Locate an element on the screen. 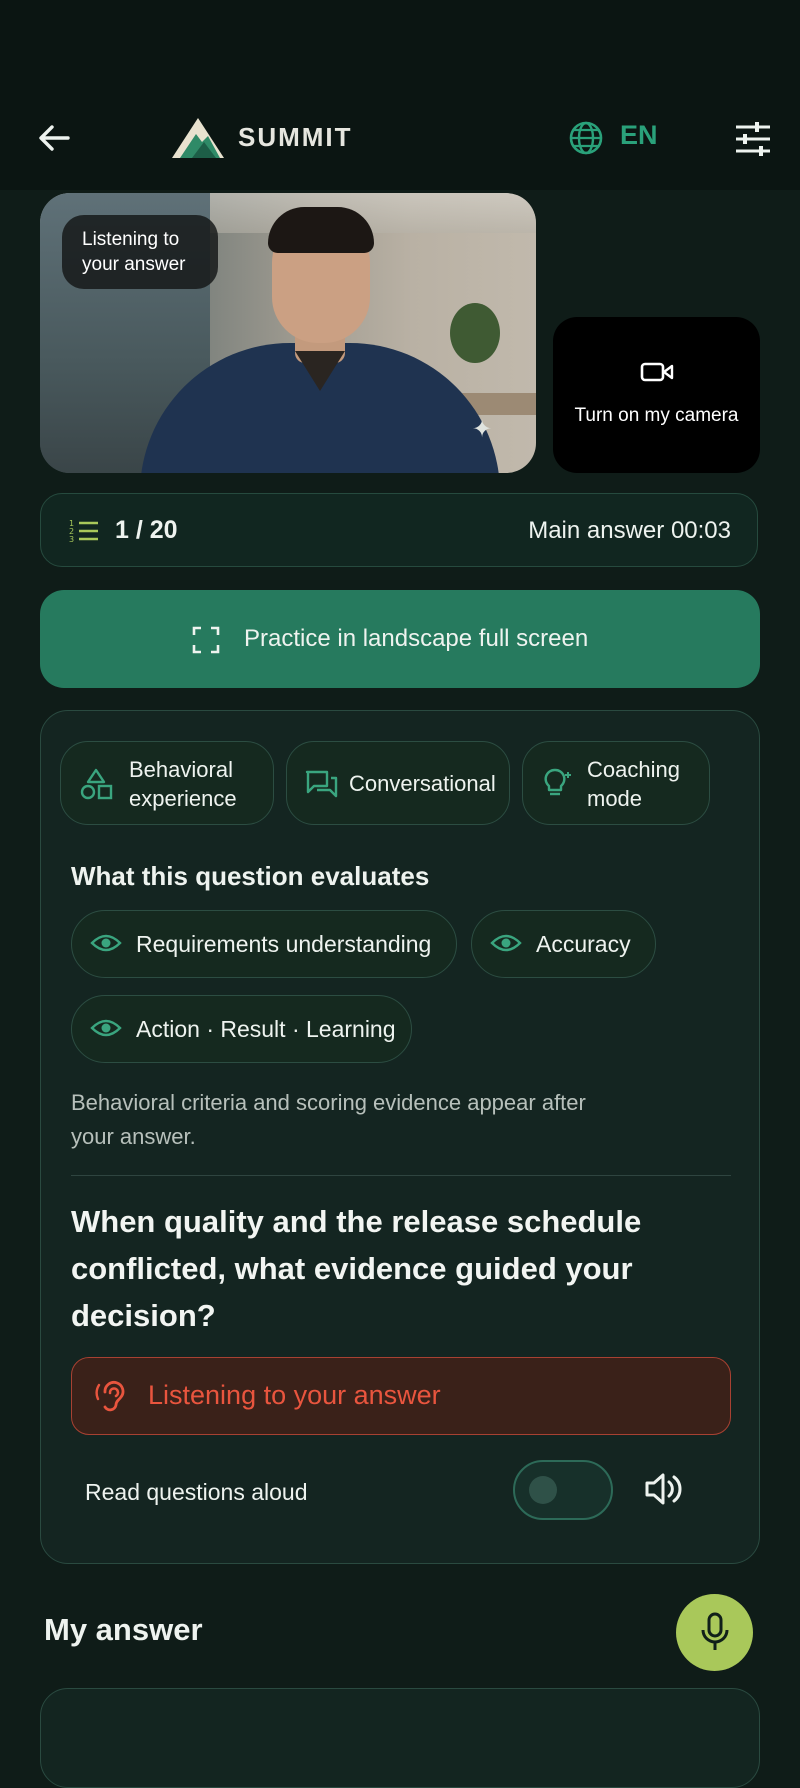 This screenshot has height=1788, width=800. svg-text: 3 is located at coordinates (71, 539).